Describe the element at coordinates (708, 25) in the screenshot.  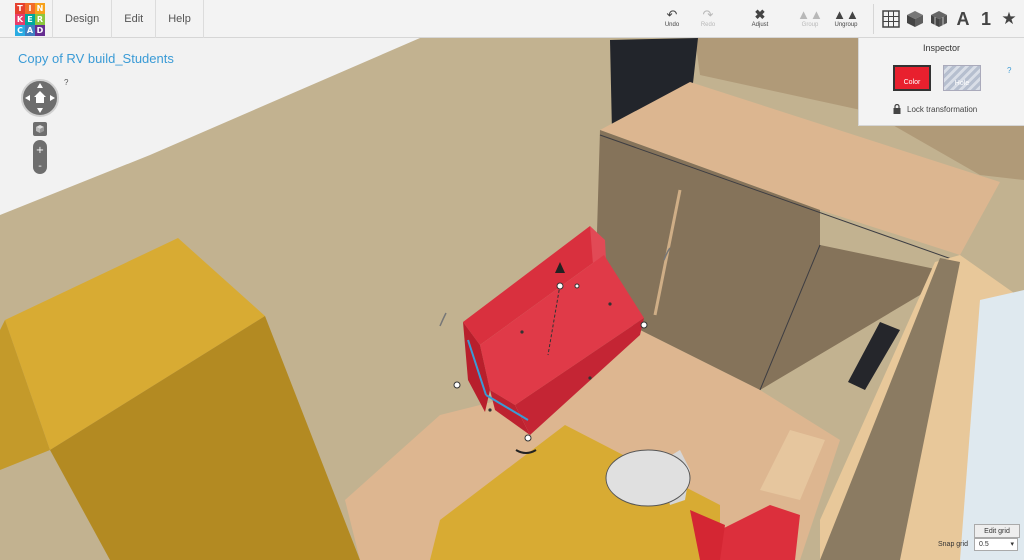
I see `redo-label: Redo` at that location.